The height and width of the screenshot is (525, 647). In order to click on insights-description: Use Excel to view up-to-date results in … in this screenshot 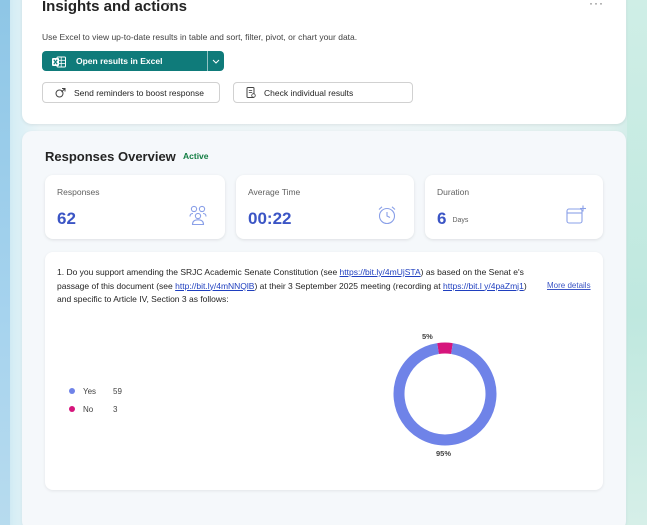, I will do `click(200, 37)`.